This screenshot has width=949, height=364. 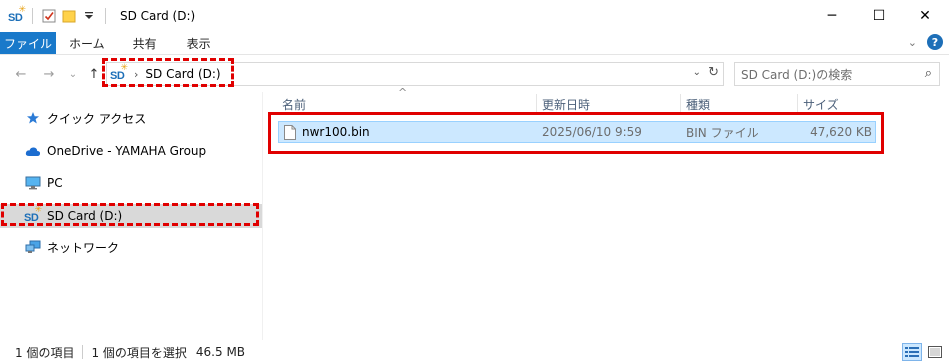 What do you see at coordinates (797, 74) in the screenshot?
I see `search-placeholder: SD Card (D:)の検索` at bounding box center [797, 74].